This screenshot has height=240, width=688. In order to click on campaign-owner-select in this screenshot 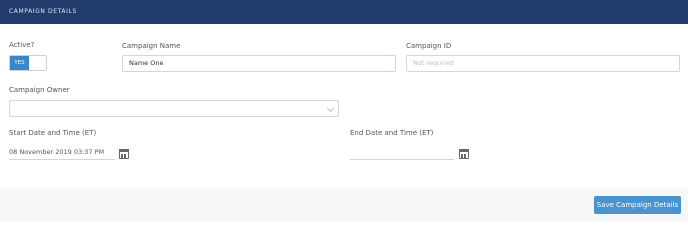, I will do `click(174, 108)`.